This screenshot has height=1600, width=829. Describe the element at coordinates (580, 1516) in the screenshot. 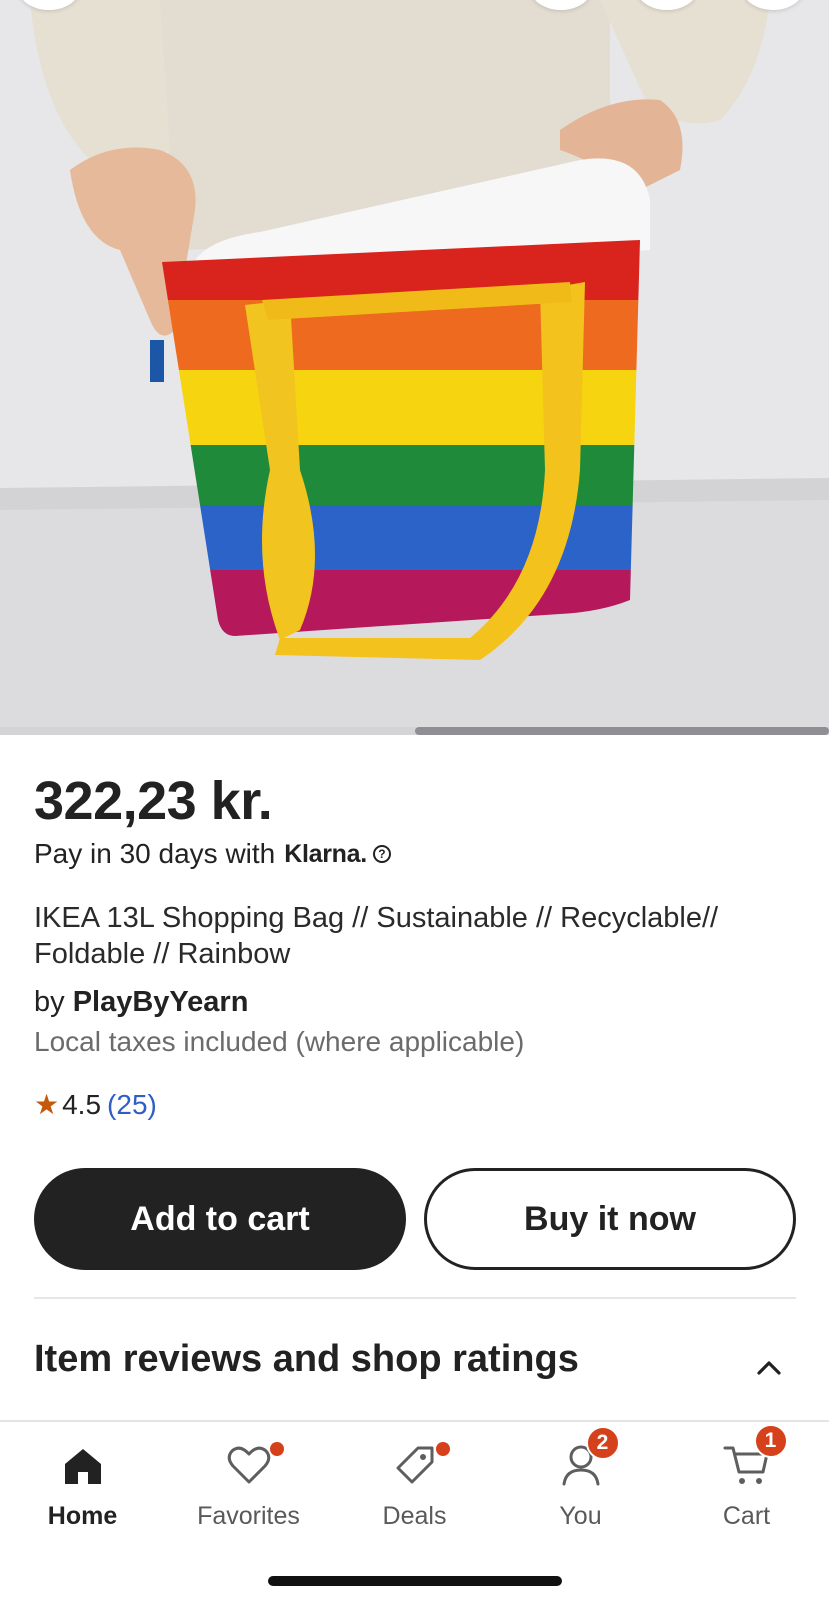

I see `tab-you-label: You` at that location.